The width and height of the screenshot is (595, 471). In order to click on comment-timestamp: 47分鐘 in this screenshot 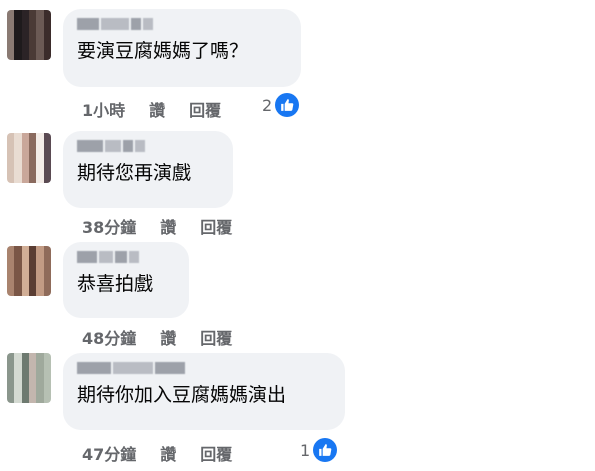, I will do `click(109, 453)`.